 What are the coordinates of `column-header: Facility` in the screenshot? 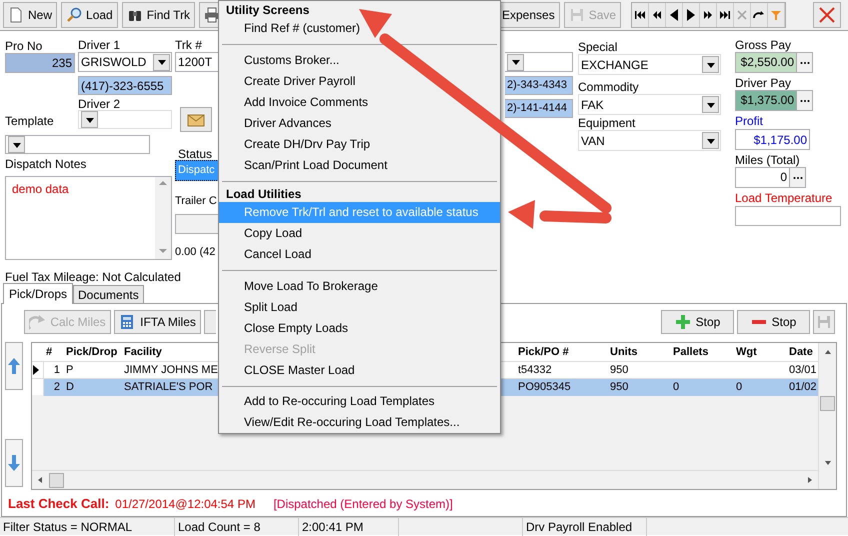 It's located at (170, 352).